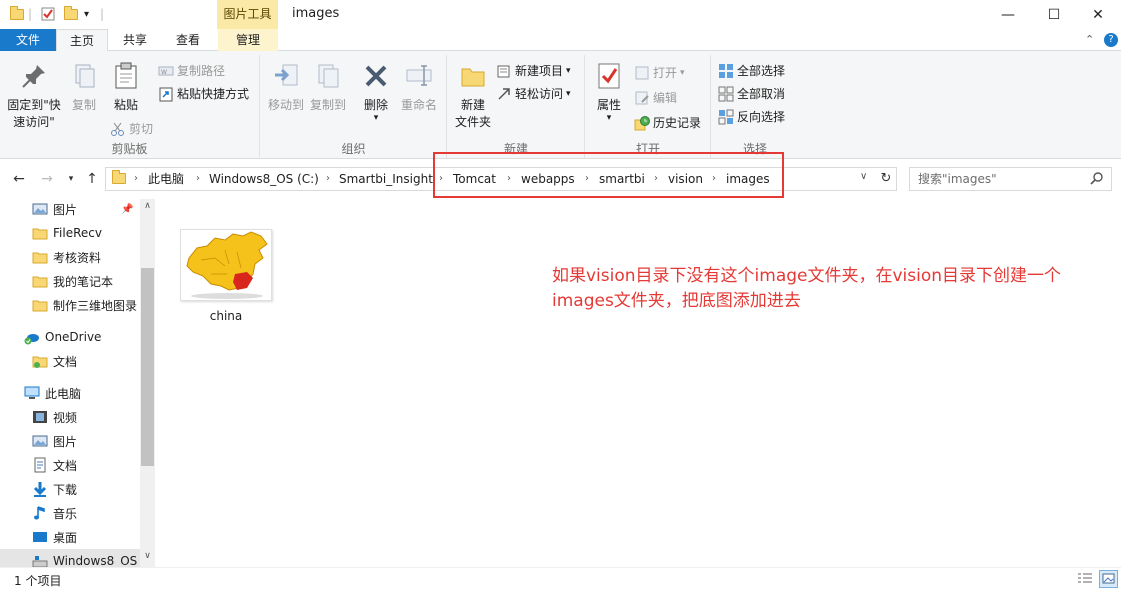 The image size is (1121, 591). Describe the element at coordinates (93, 281) in the screenshot. I see `sidebar-item-my-notebook: 我的笔记本` at that location.